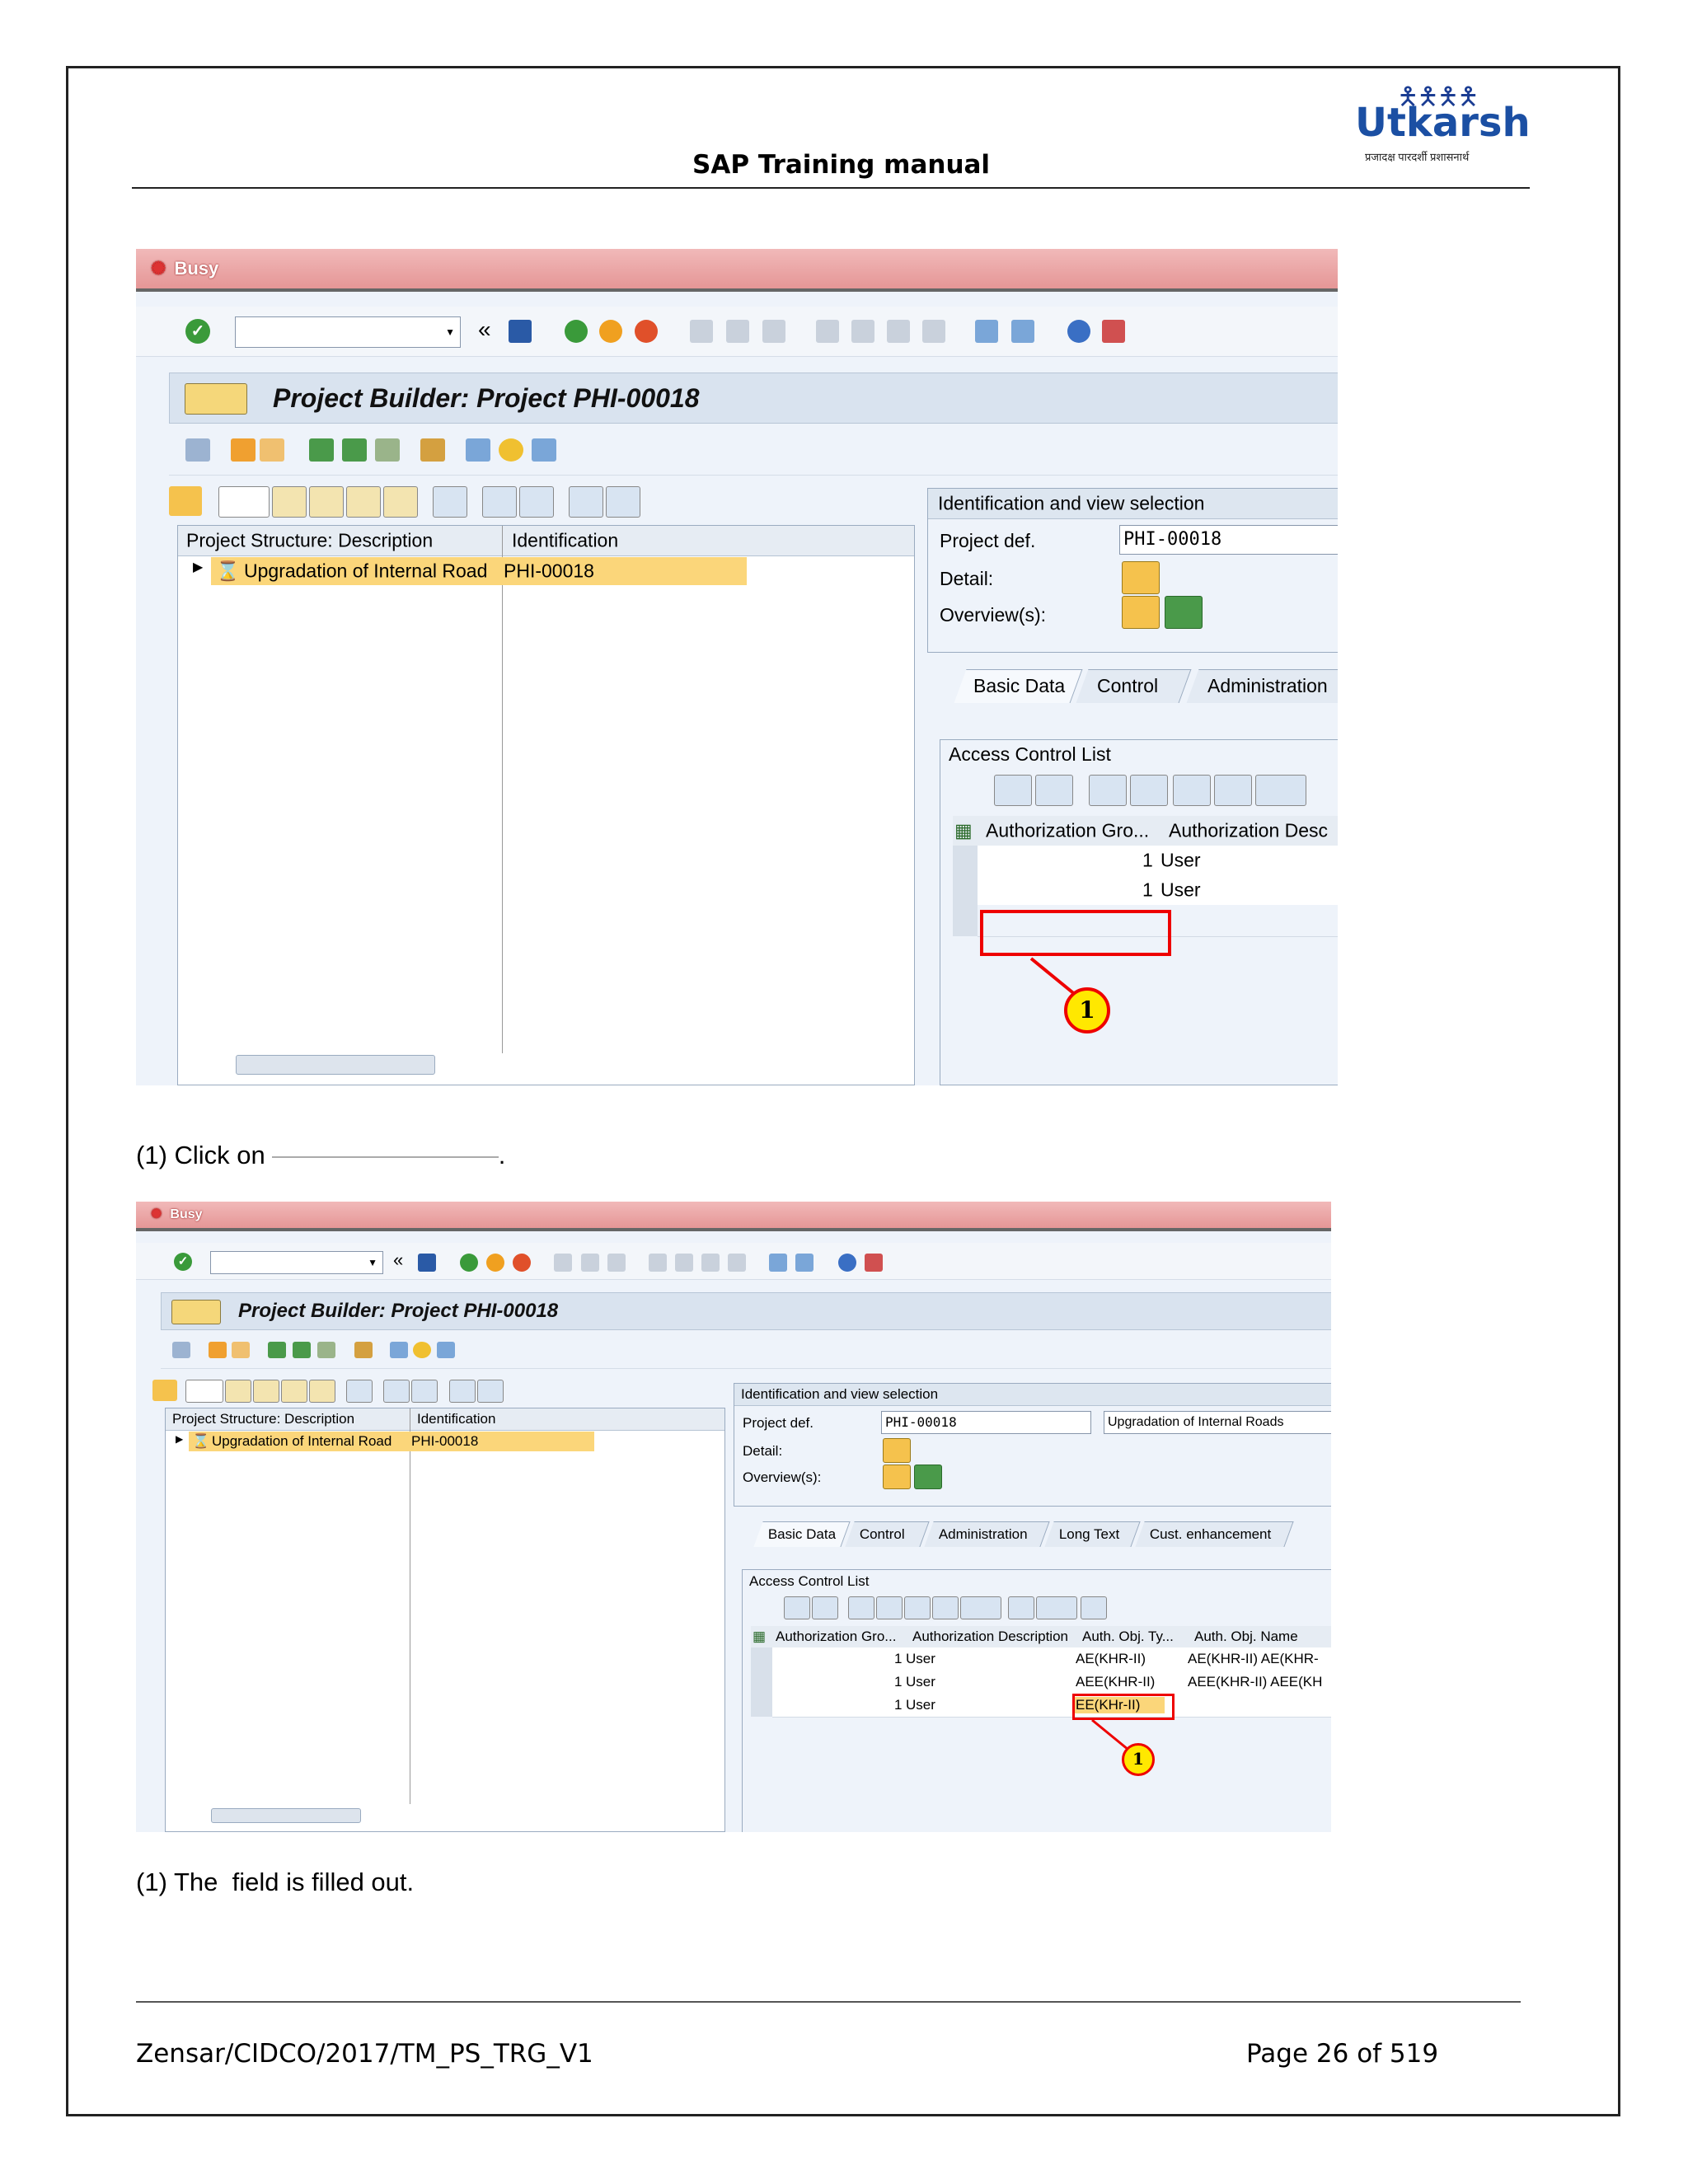 The width and height of the screenshot is (1688, 2184). Describe the element at coordinates (1019, 686) in the screenshot. I see `tab-basic-data: Basic Data` at that location.